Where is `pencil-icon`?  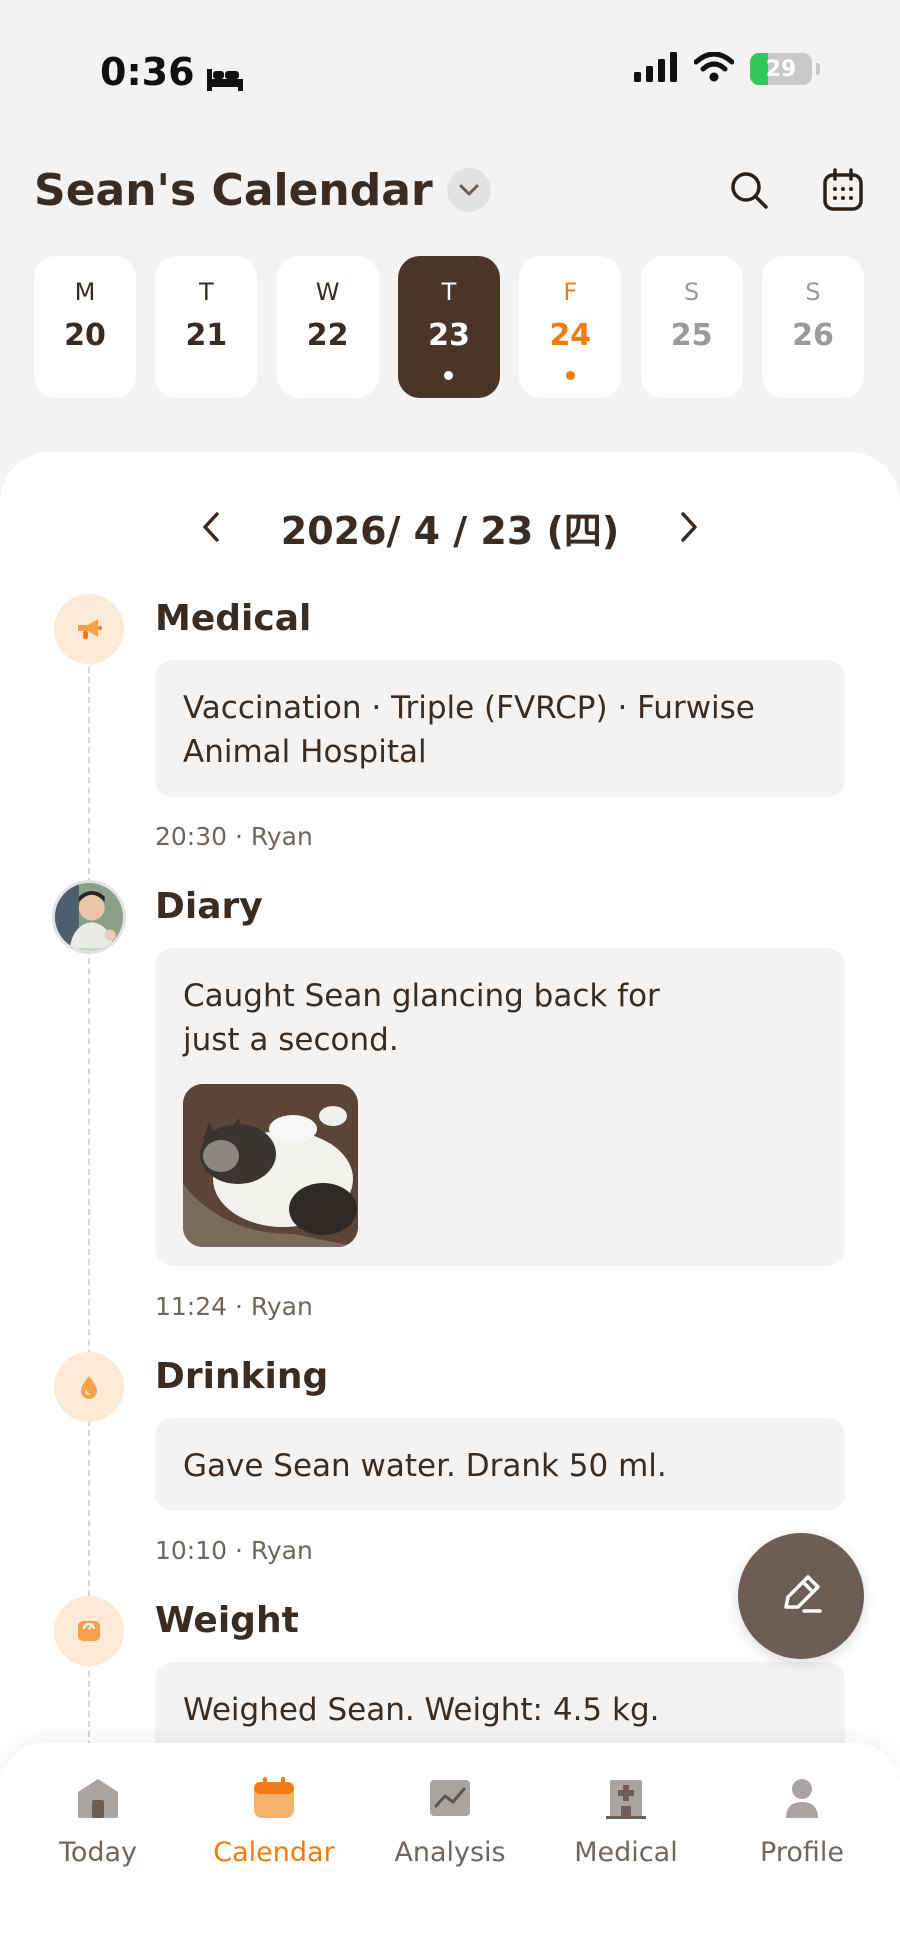 pencil-icon is located at coordinates (801, 1596).